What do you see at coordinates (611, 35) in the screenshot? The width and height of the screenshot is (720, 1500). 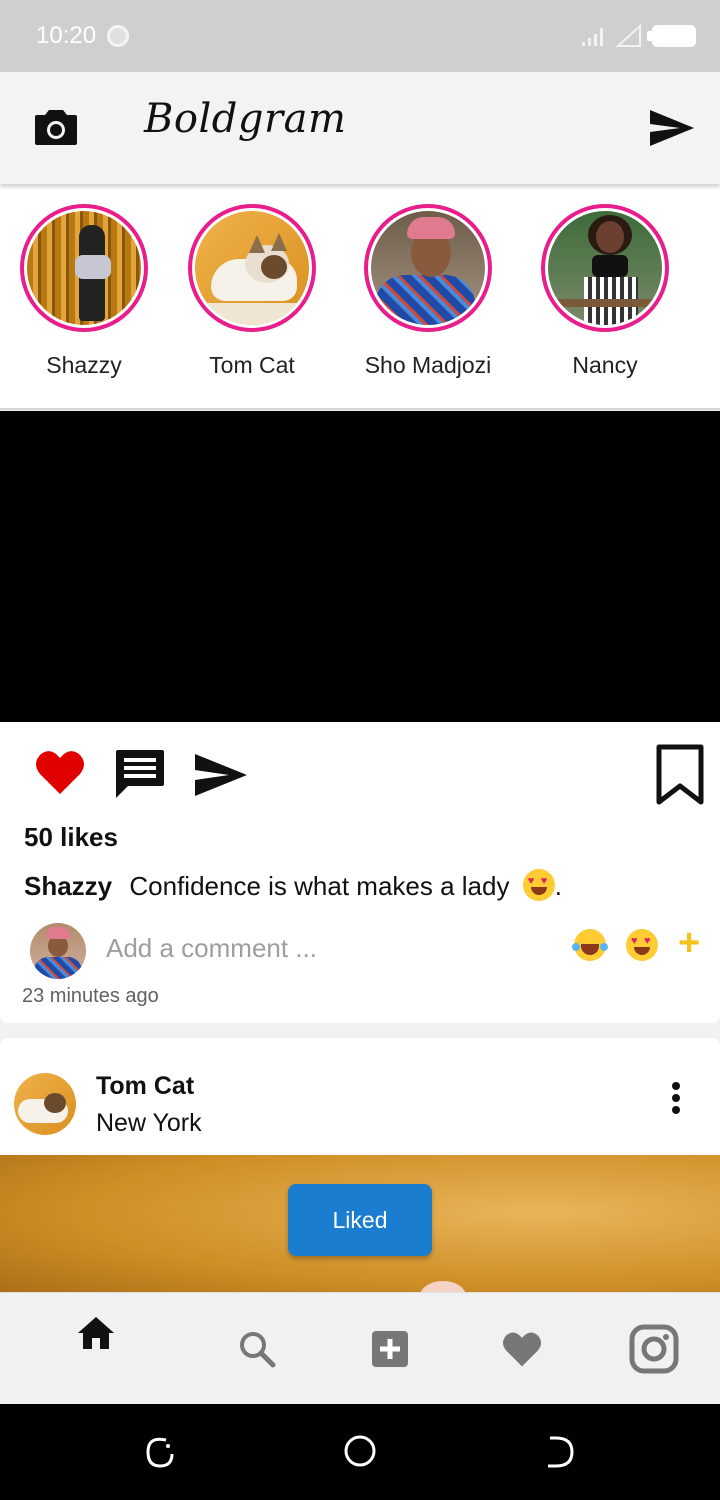 I see `signal-icon` at bounding box center [611, 35].